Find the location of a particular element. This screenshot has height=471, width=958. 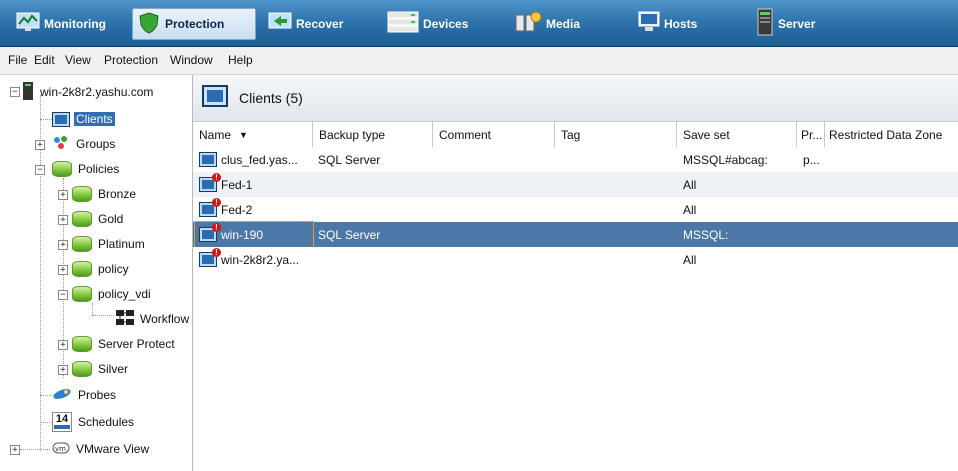

tree-item-gold-label: Gold is located at coordinates (111, 219).